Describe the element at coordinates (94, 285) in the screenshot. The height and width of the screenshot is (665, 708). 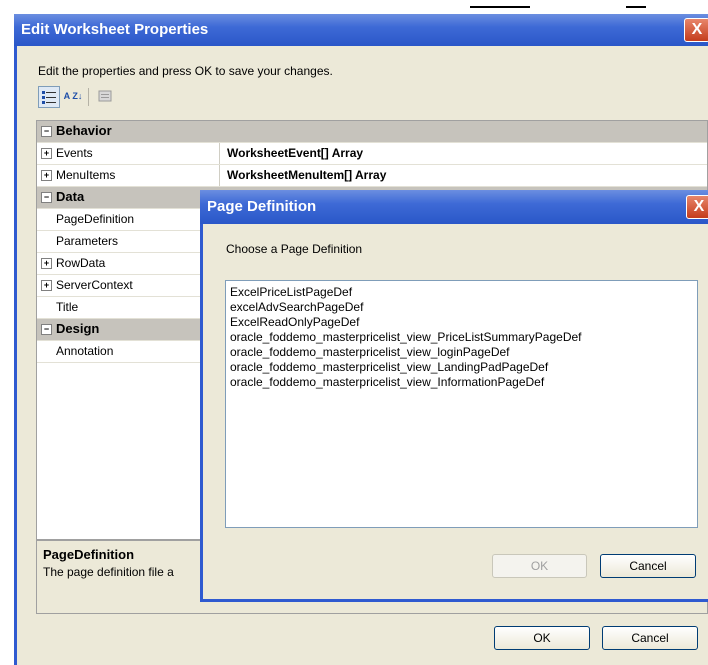
I see `property-name: ServerContext` at that location.